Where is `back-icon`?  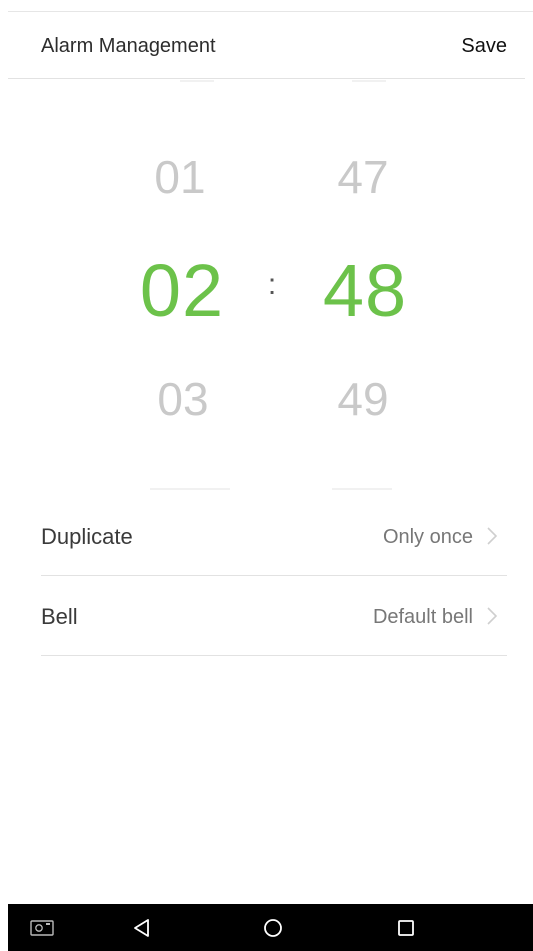
back-icon is located at coordinates (141, 927).